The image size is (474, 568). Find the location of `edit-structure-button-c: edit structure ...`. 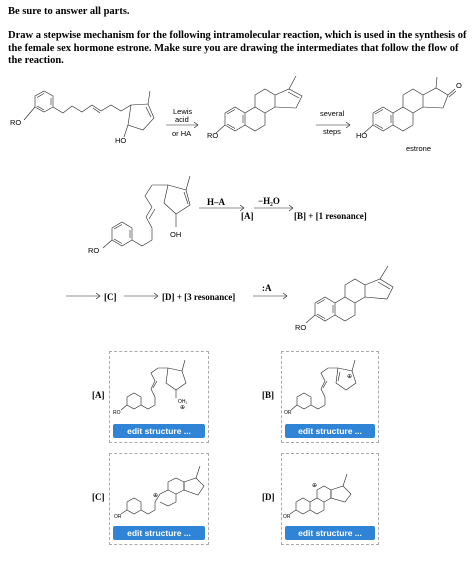

edit-structure-button-c: edit structure ... is located at coordinates (159, 533).